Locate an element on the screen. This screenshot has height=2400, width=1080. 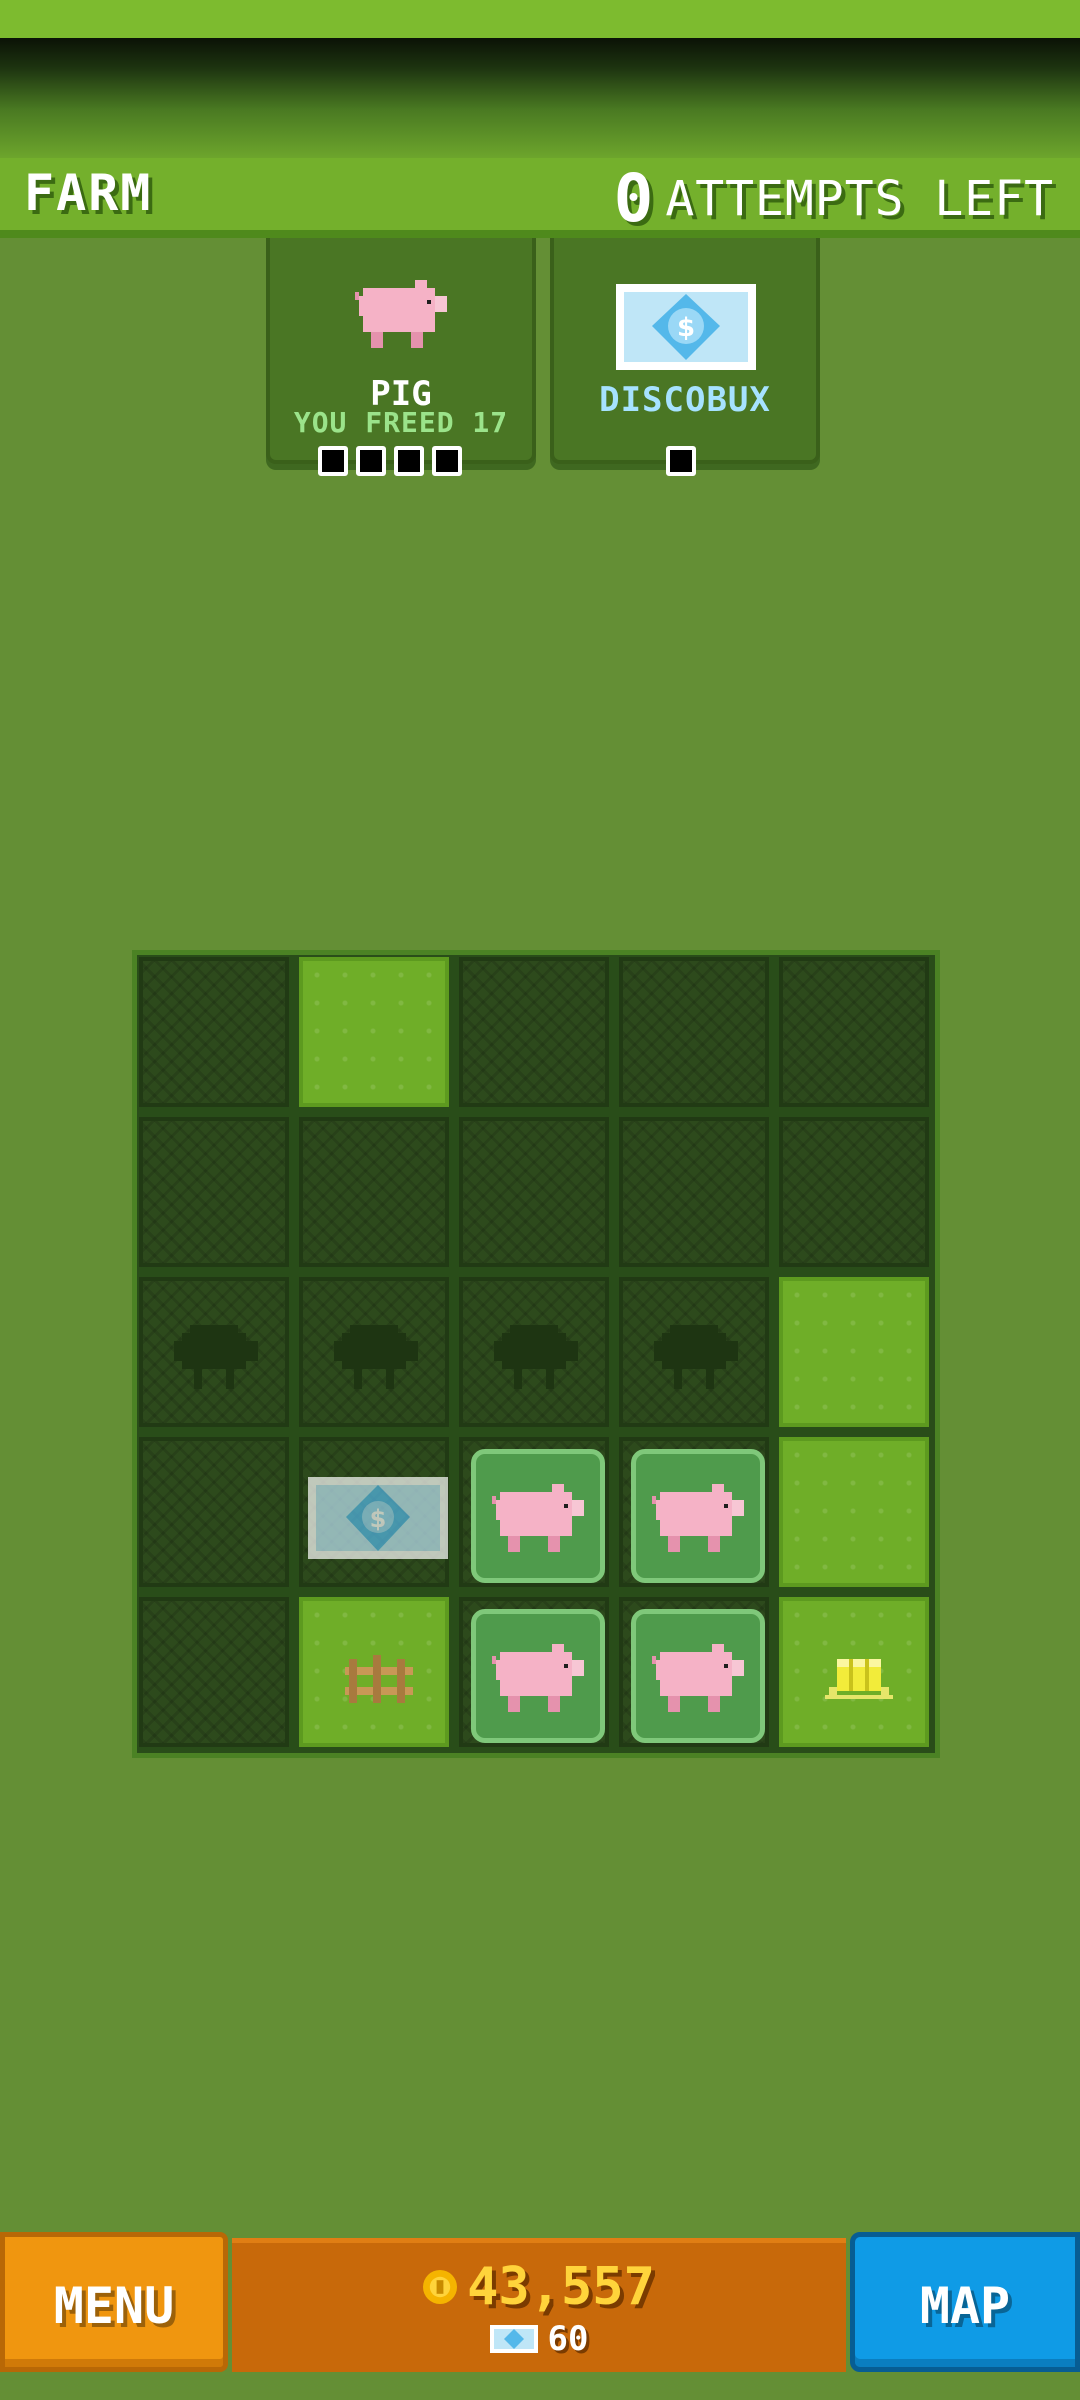
attempts-label: ATTEMPTS LEFT is located at coordinates (859, 198).